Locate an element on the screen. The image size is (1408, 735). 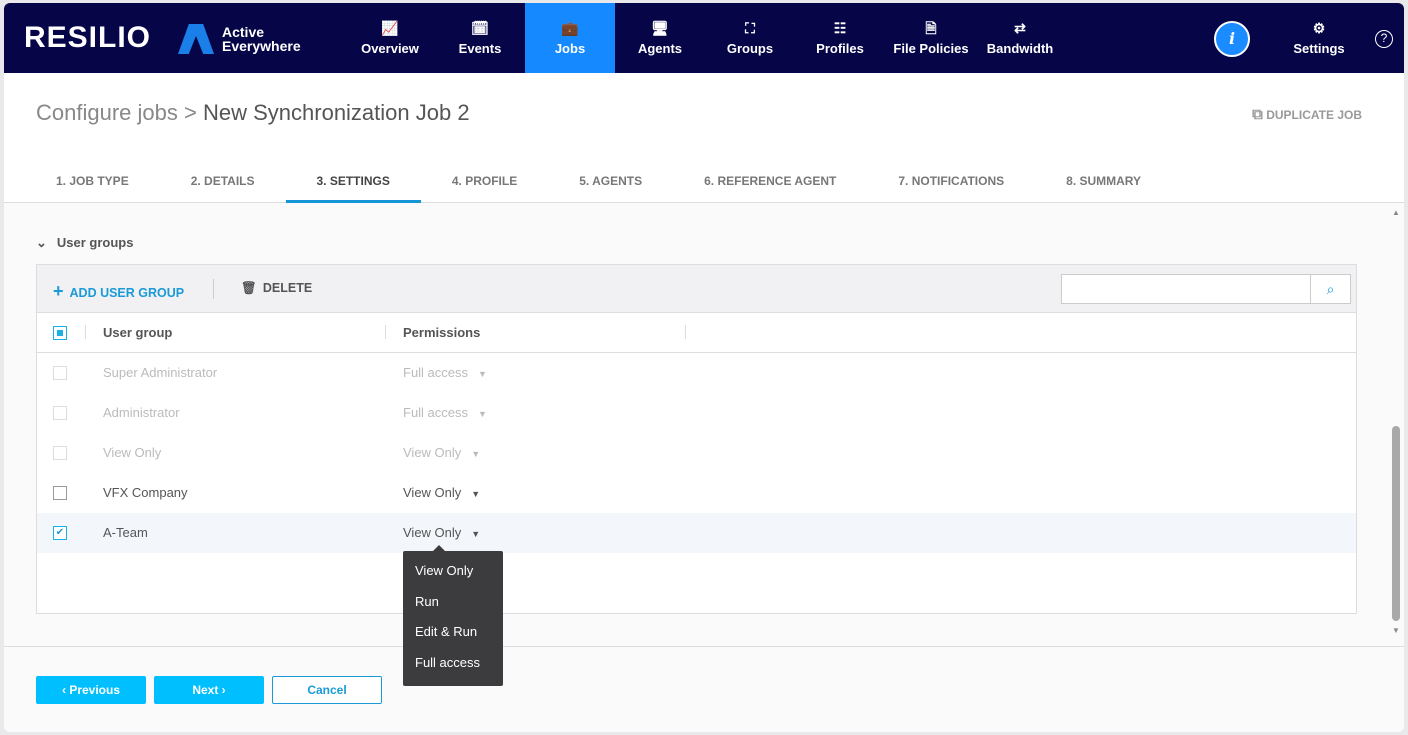
help-icon: ? is located at coordinates (1384, 39).